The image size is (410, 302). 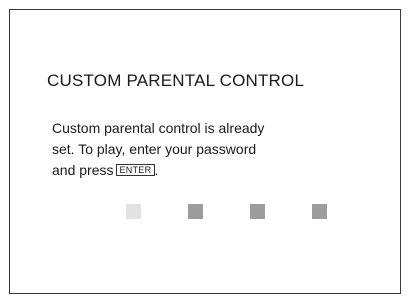 I want to click on password-digit-slots, so click(x=228, y=211).